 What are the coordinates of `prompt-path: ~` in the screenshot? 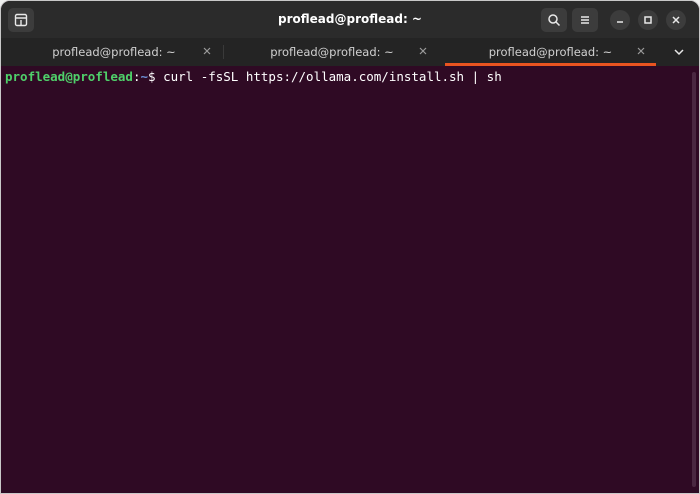 It's located at (144, 76).